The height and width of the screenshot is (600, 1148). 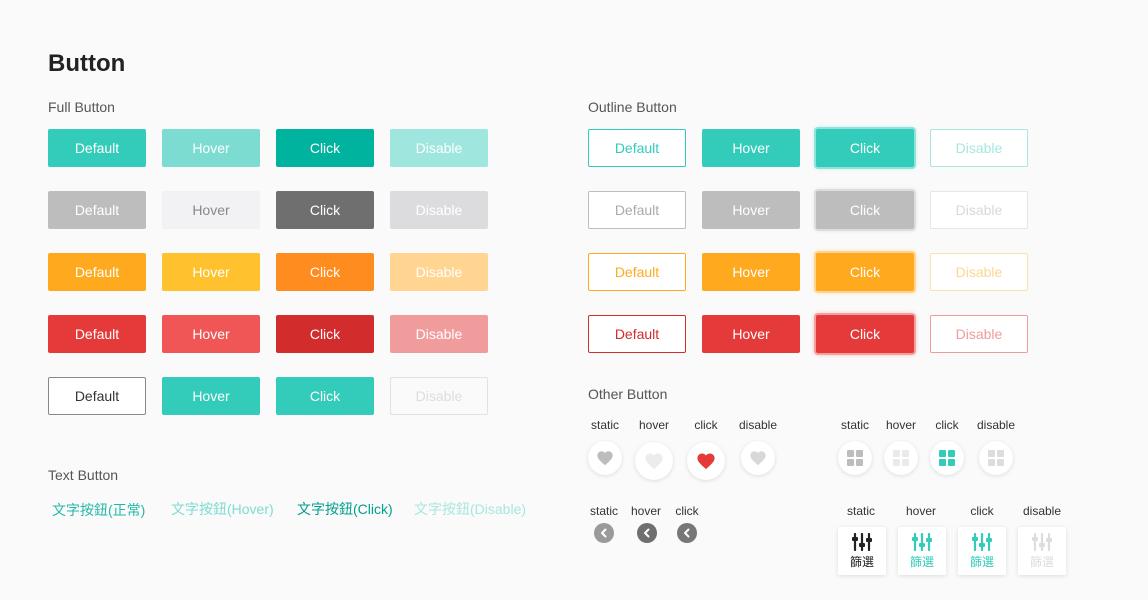 What do you see at coordinates (751, 148) in the screenshot?
I see `outline-teal-hover-button: Hover` at bounding box center [751, 148].